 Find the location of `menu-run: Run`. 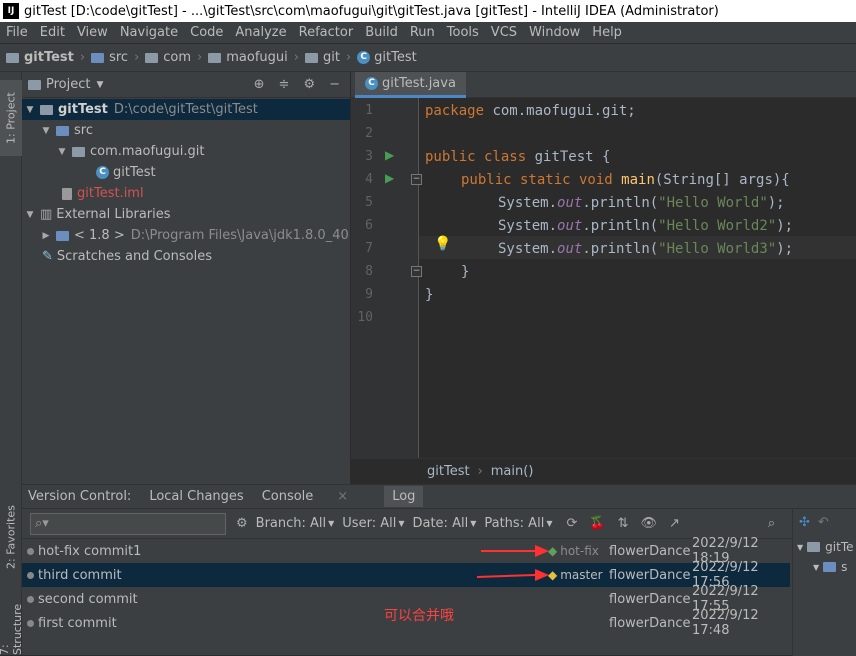

menu-run: Run is located at coordinates (422, 32).